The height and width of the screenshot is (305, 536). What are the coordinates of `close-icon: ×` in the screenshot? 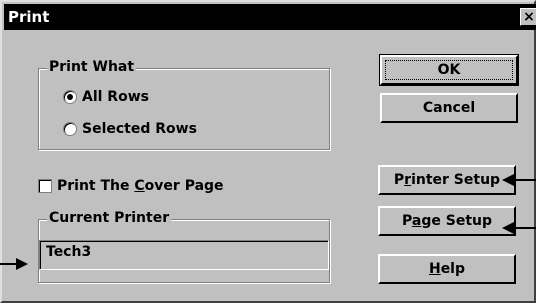 It's located at (529, 17).